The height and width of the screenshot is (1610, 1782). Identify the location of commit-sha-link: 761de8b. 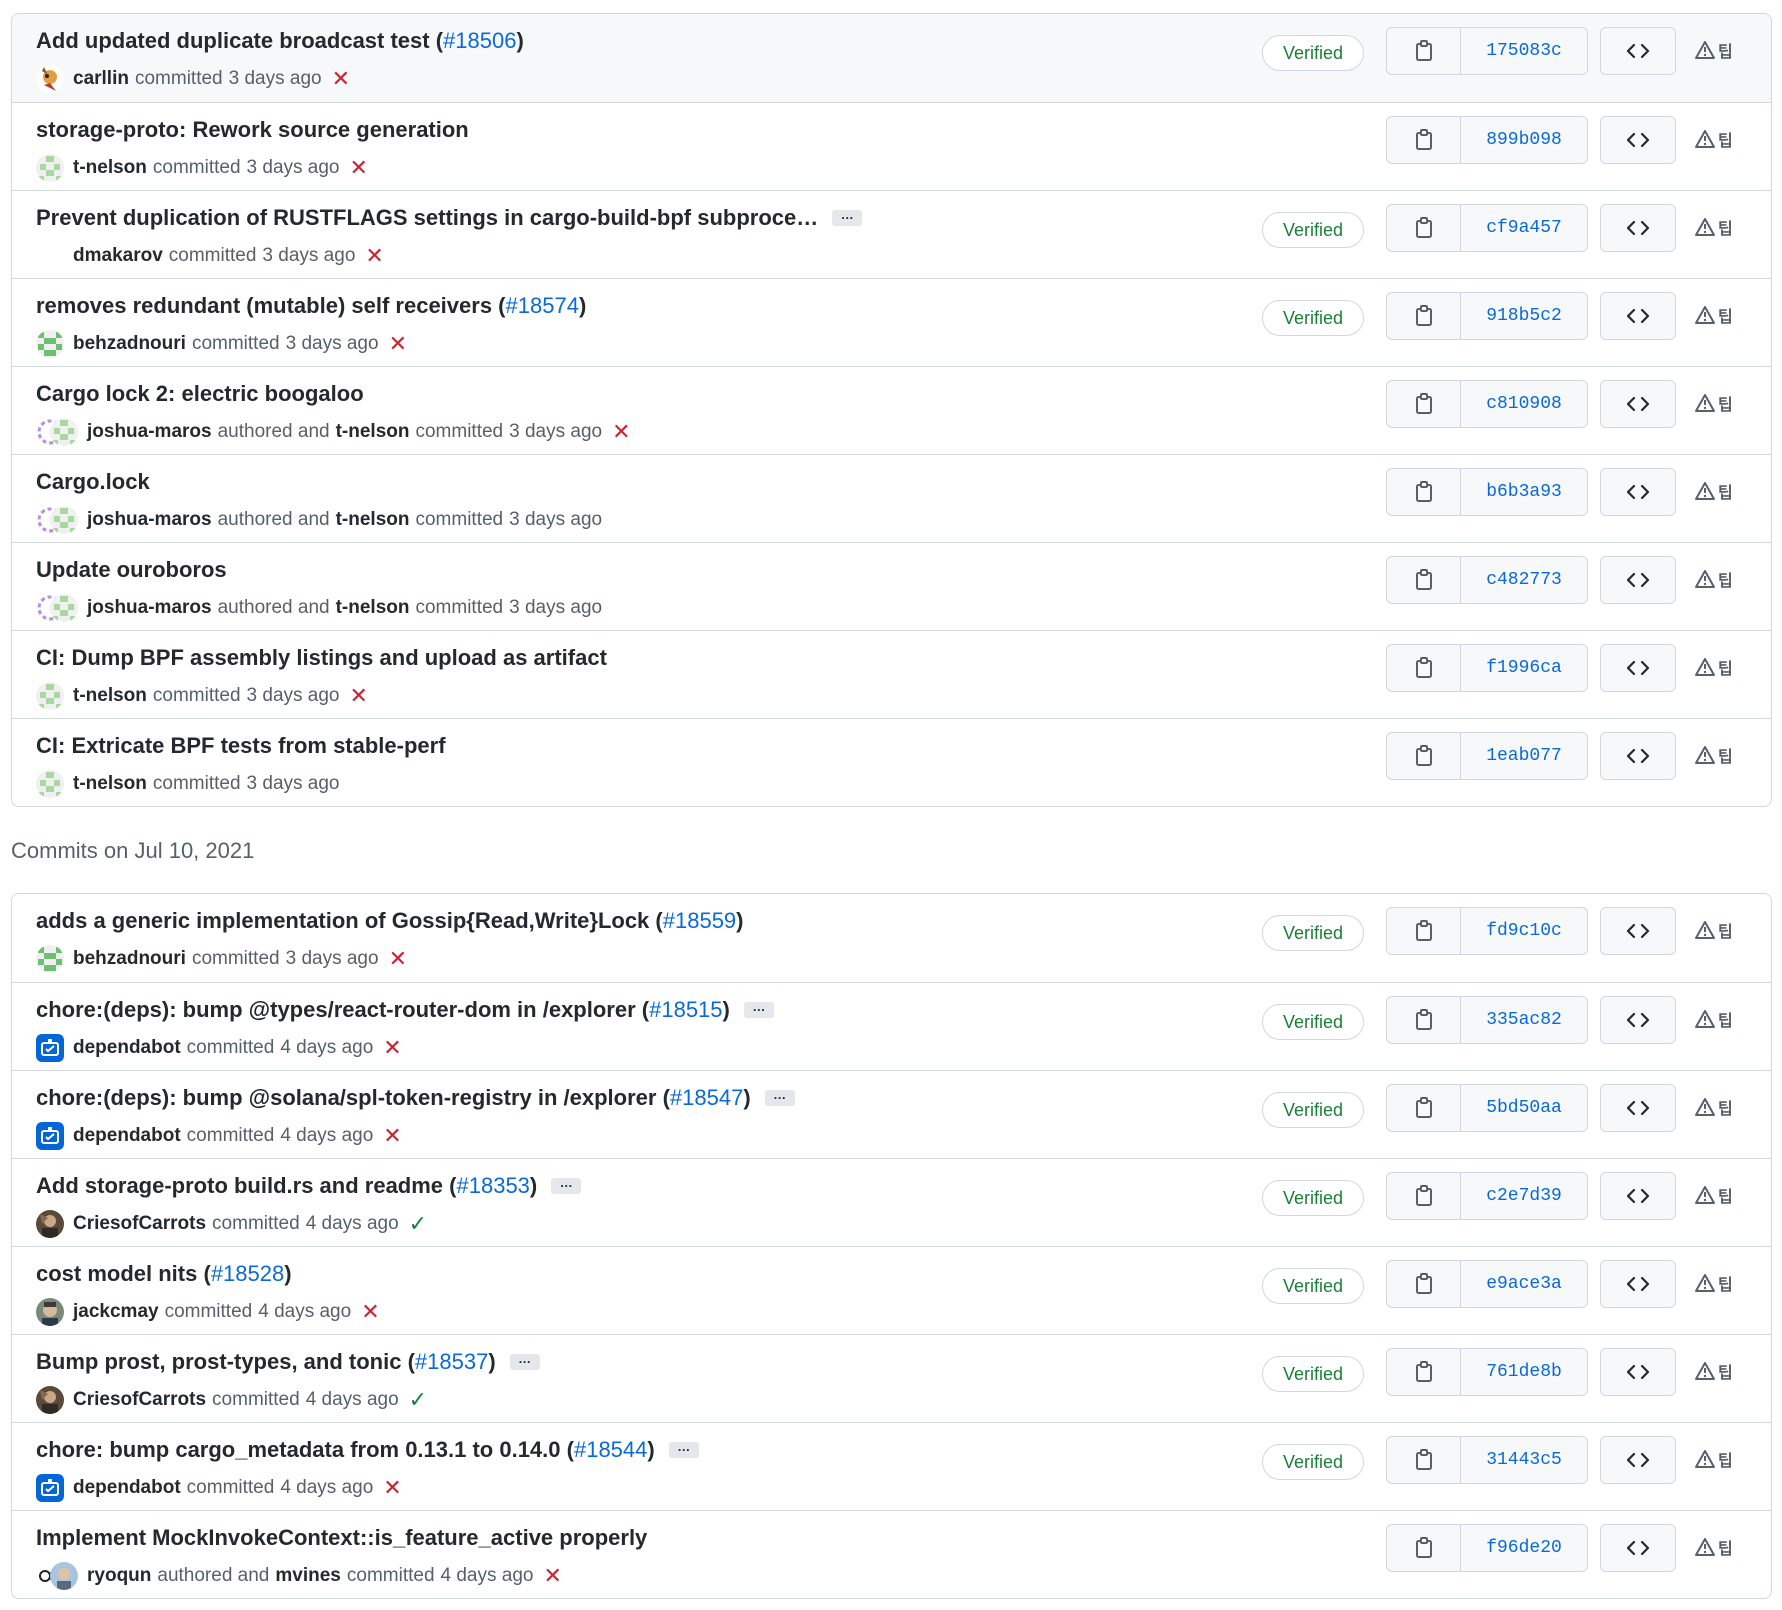
(1524, 1372).